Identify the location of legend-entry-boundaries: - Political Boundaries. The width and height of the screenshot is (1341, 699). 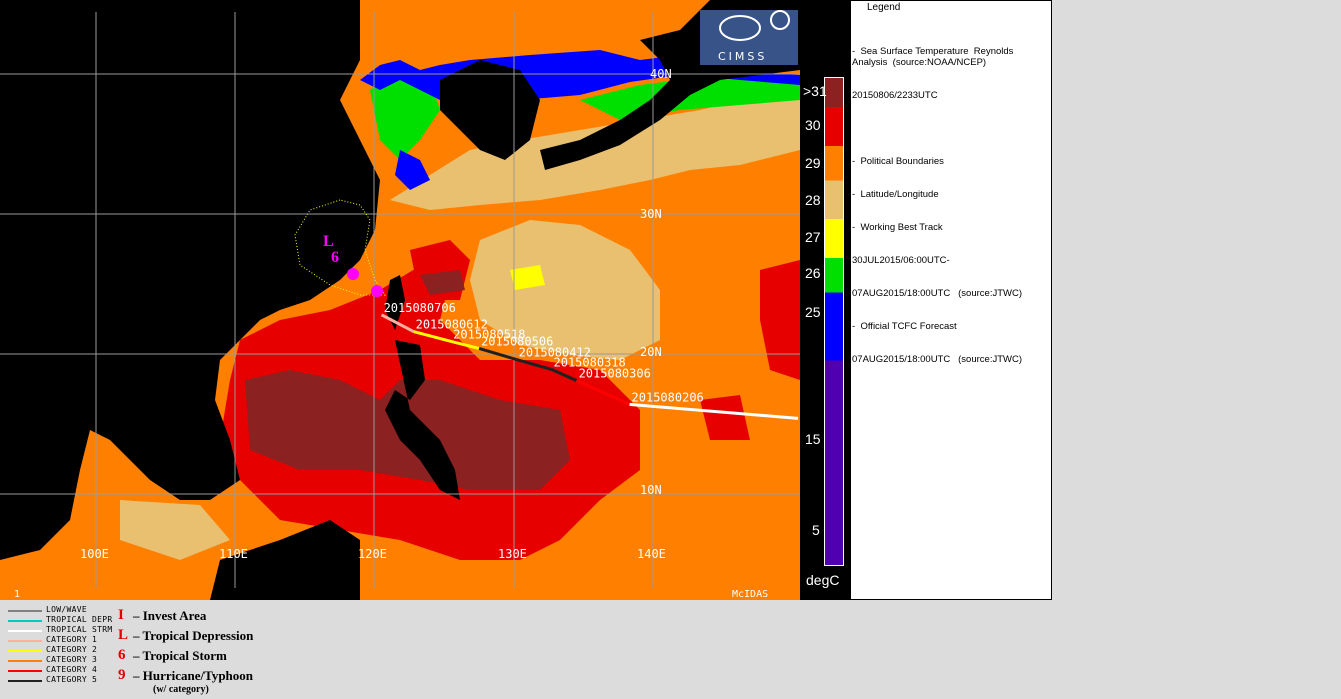
(898, 161).